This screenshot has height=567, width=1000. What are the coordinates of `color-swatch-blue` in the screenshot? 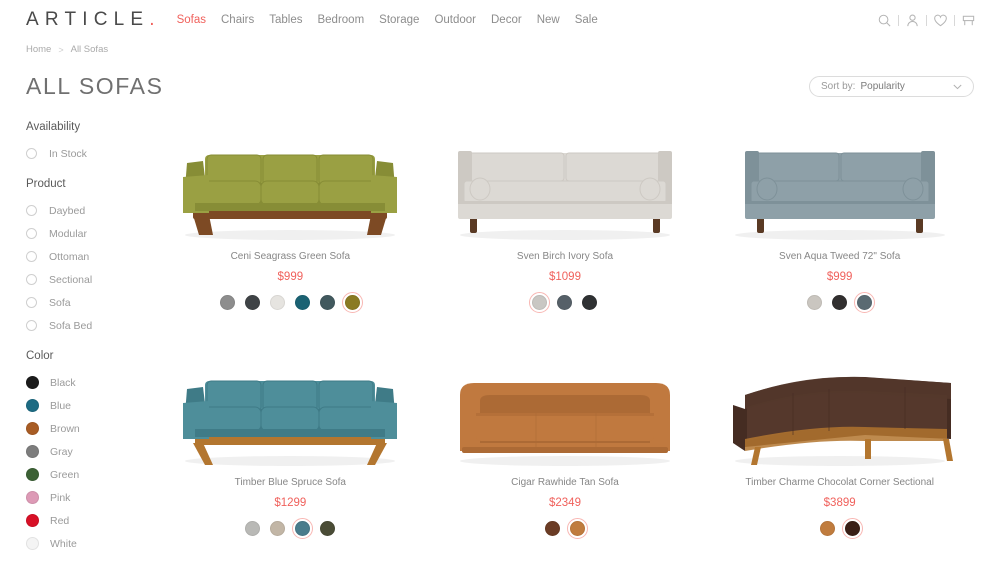 It's located at (32, 405).